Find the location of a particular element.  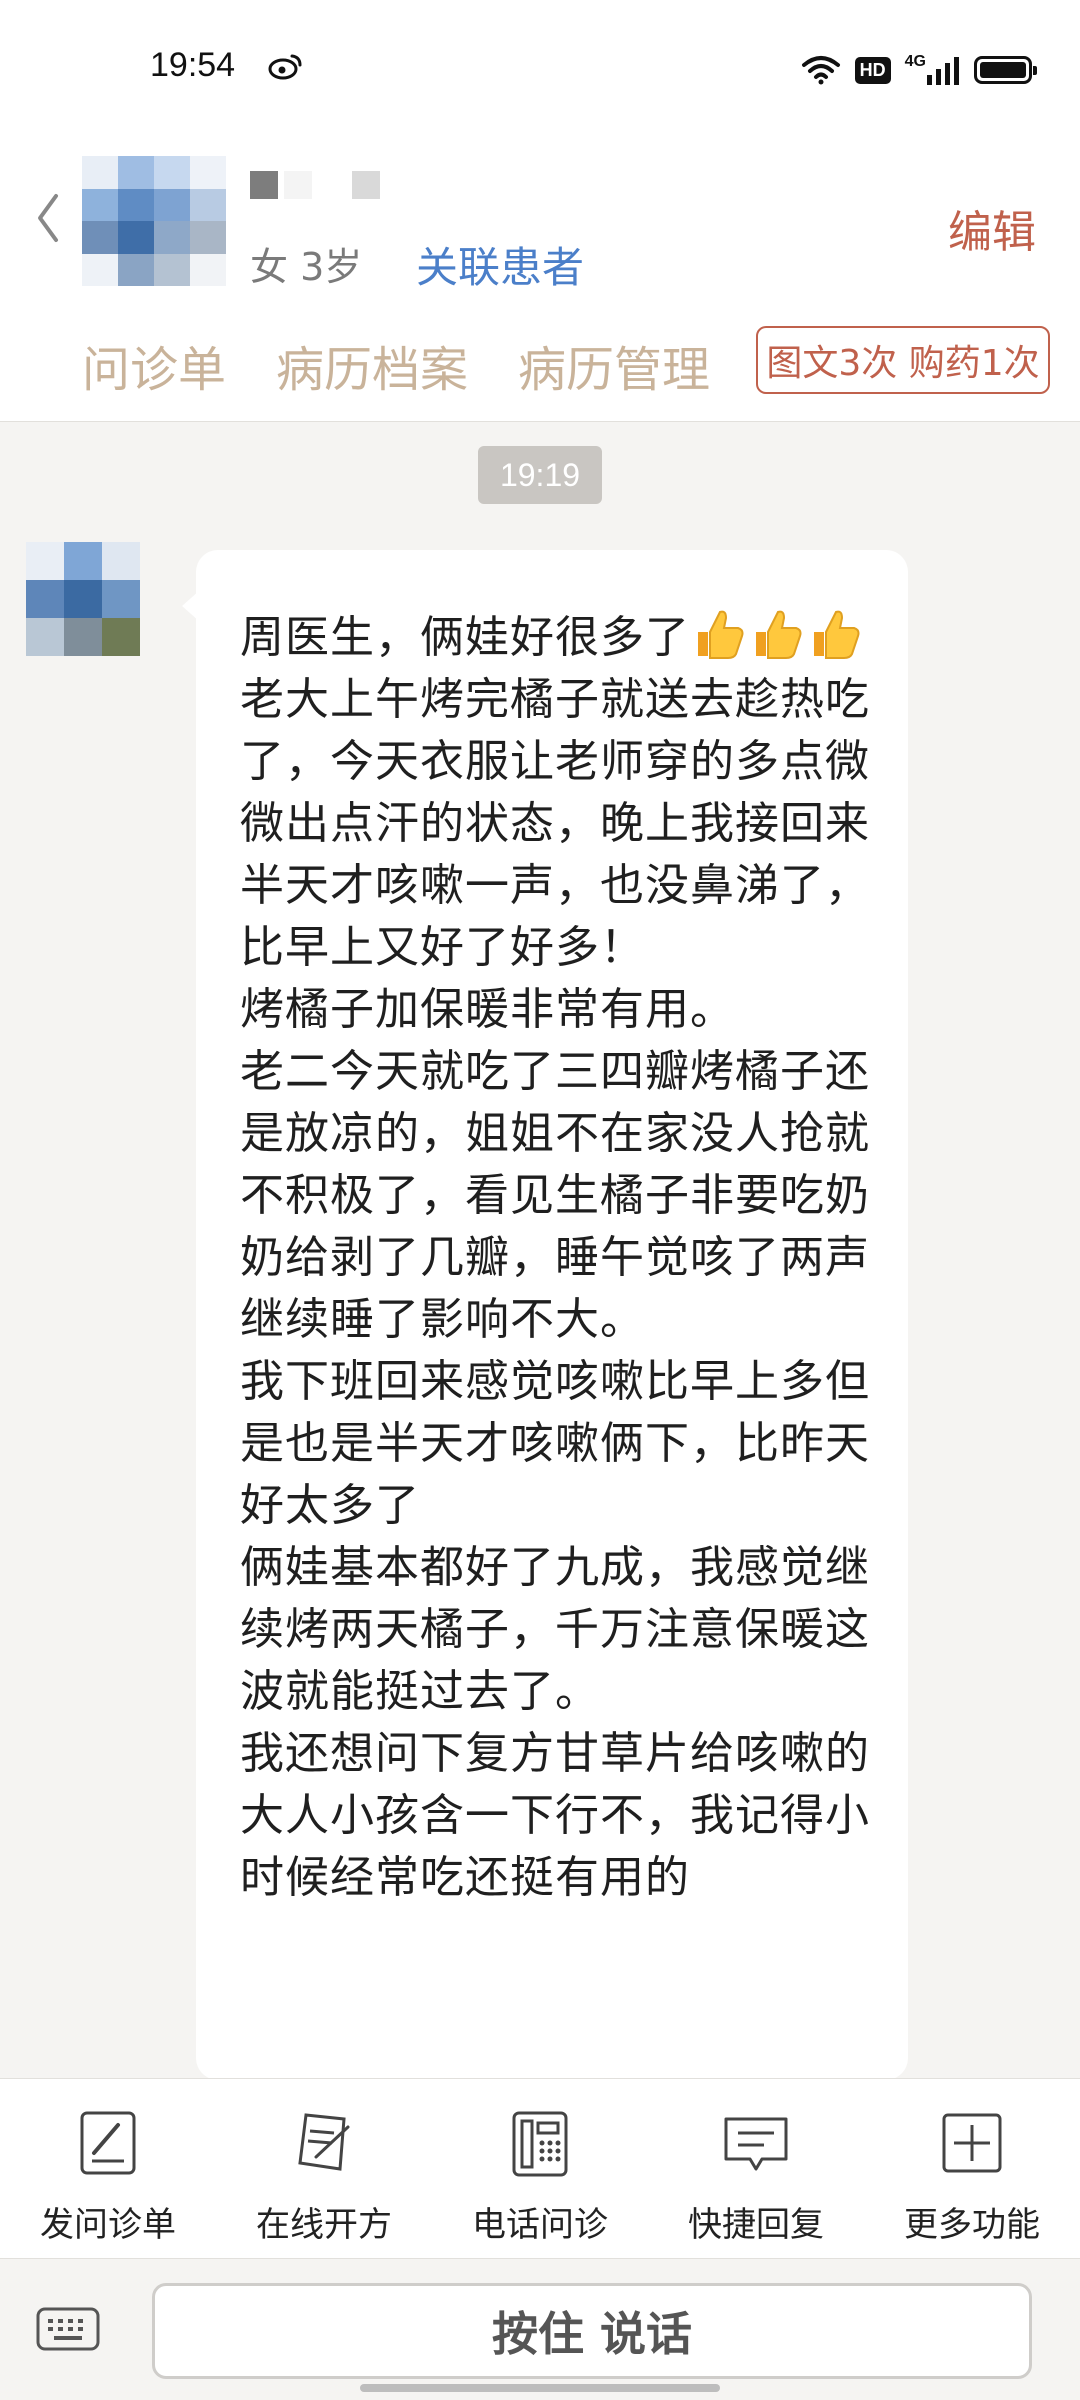

phone-consult-button: 电话问诊 is located at coordinates (540, 2168).